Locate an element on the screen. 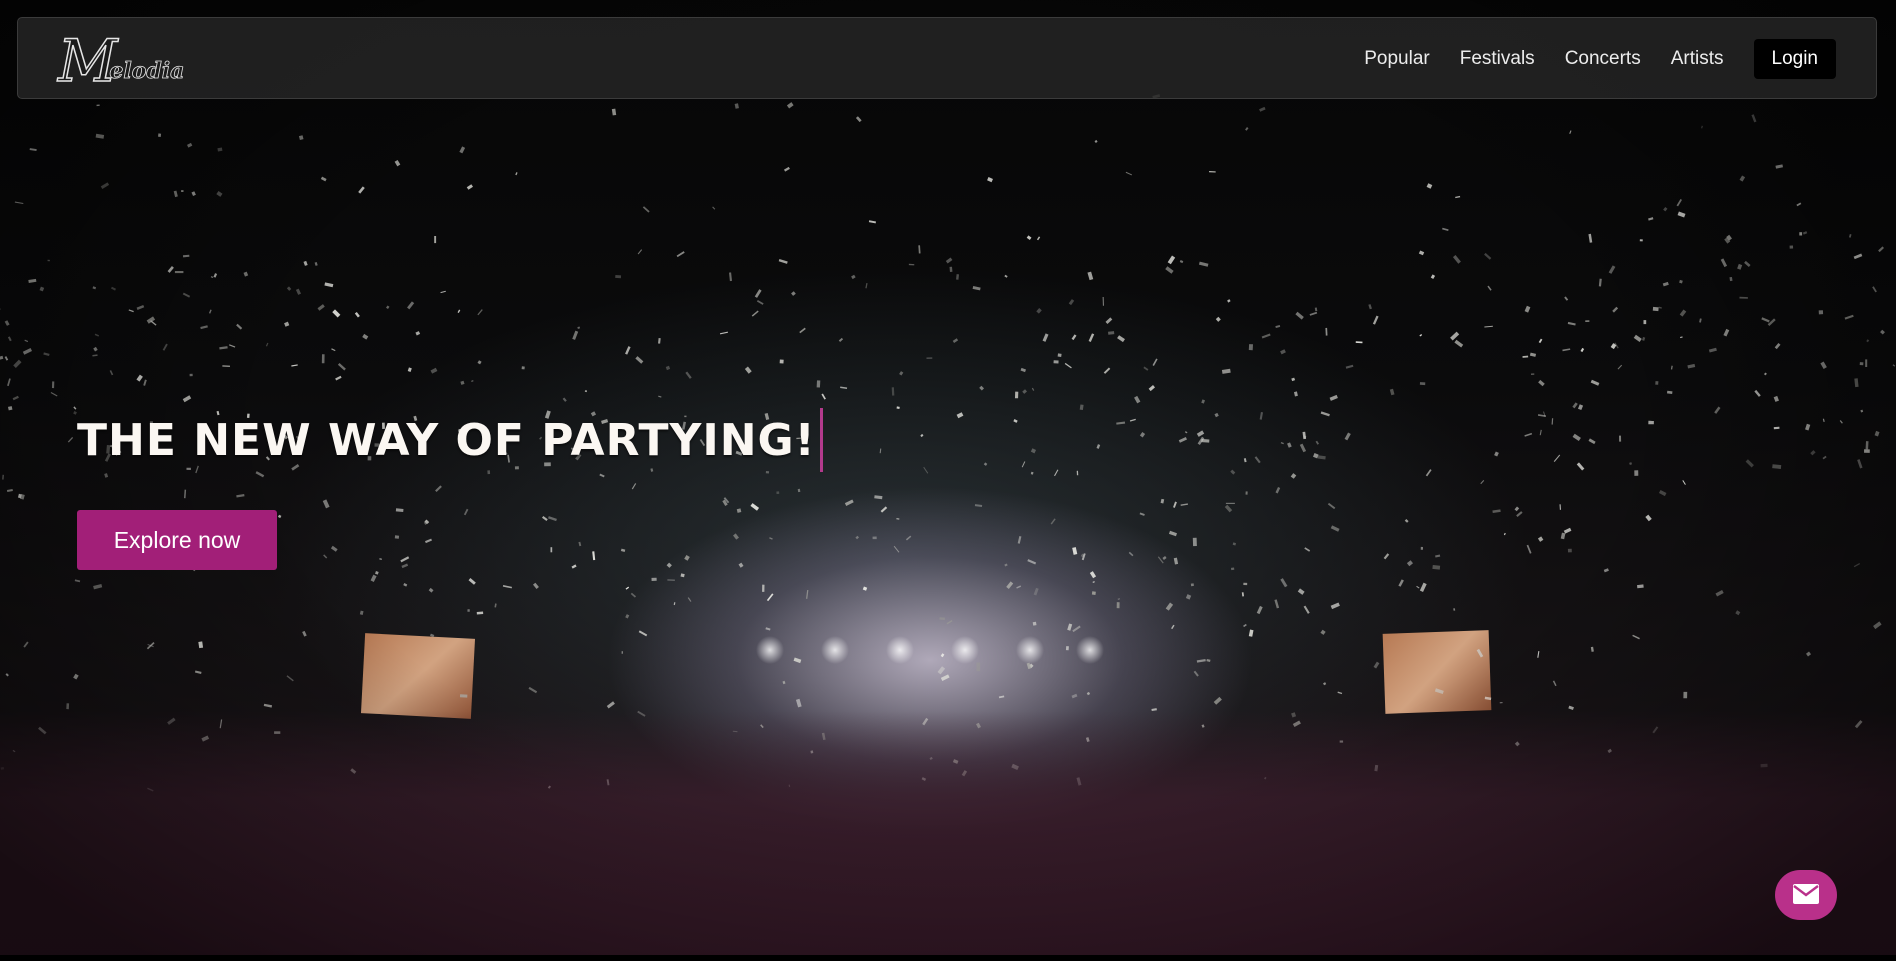  explore-now-button: Explore now is located at coordinates (177, 540).